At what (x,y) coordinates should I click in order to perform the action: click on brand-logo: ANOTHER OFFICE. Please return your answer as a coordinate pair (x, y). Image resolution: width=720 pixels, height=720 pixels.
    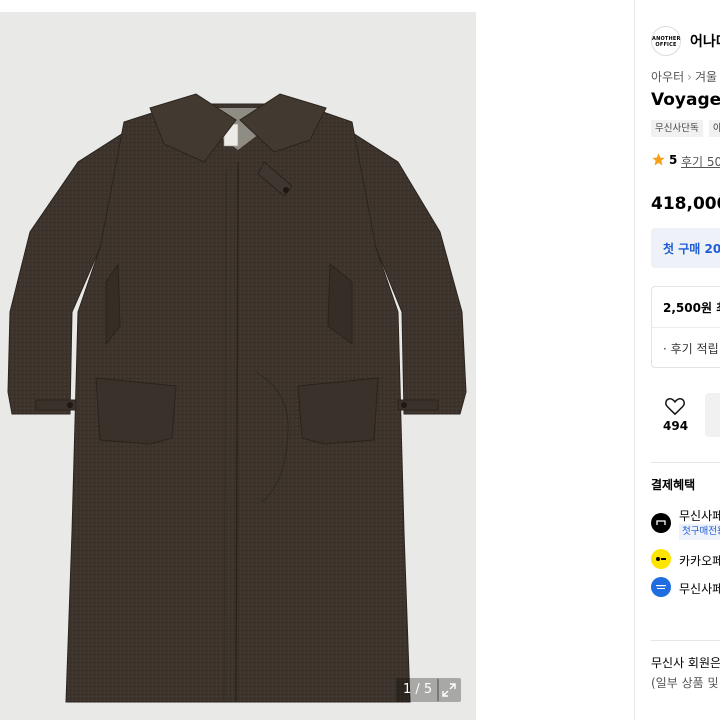
    Looking at the image, I should click on (666, 41).